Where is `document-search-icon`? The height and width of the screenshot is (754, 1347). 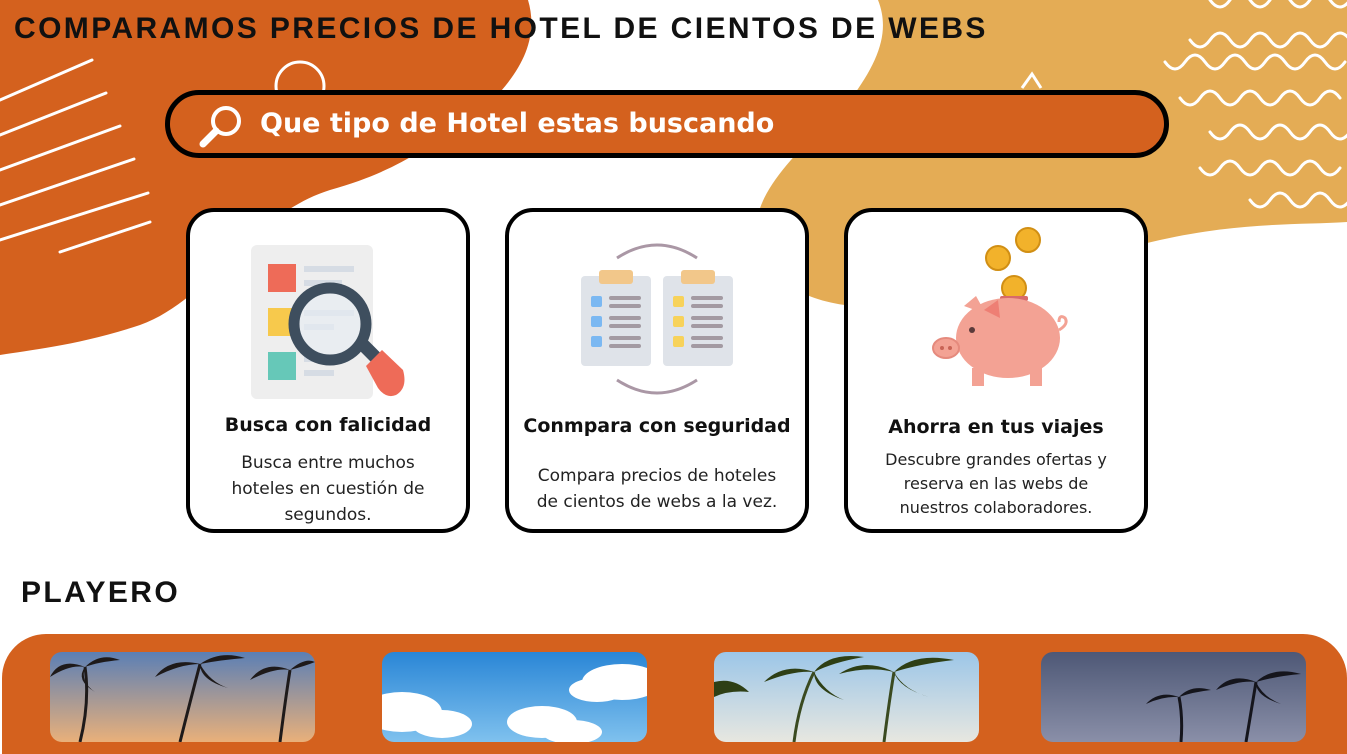
document-search-icon is located at coordinates (328, 322).